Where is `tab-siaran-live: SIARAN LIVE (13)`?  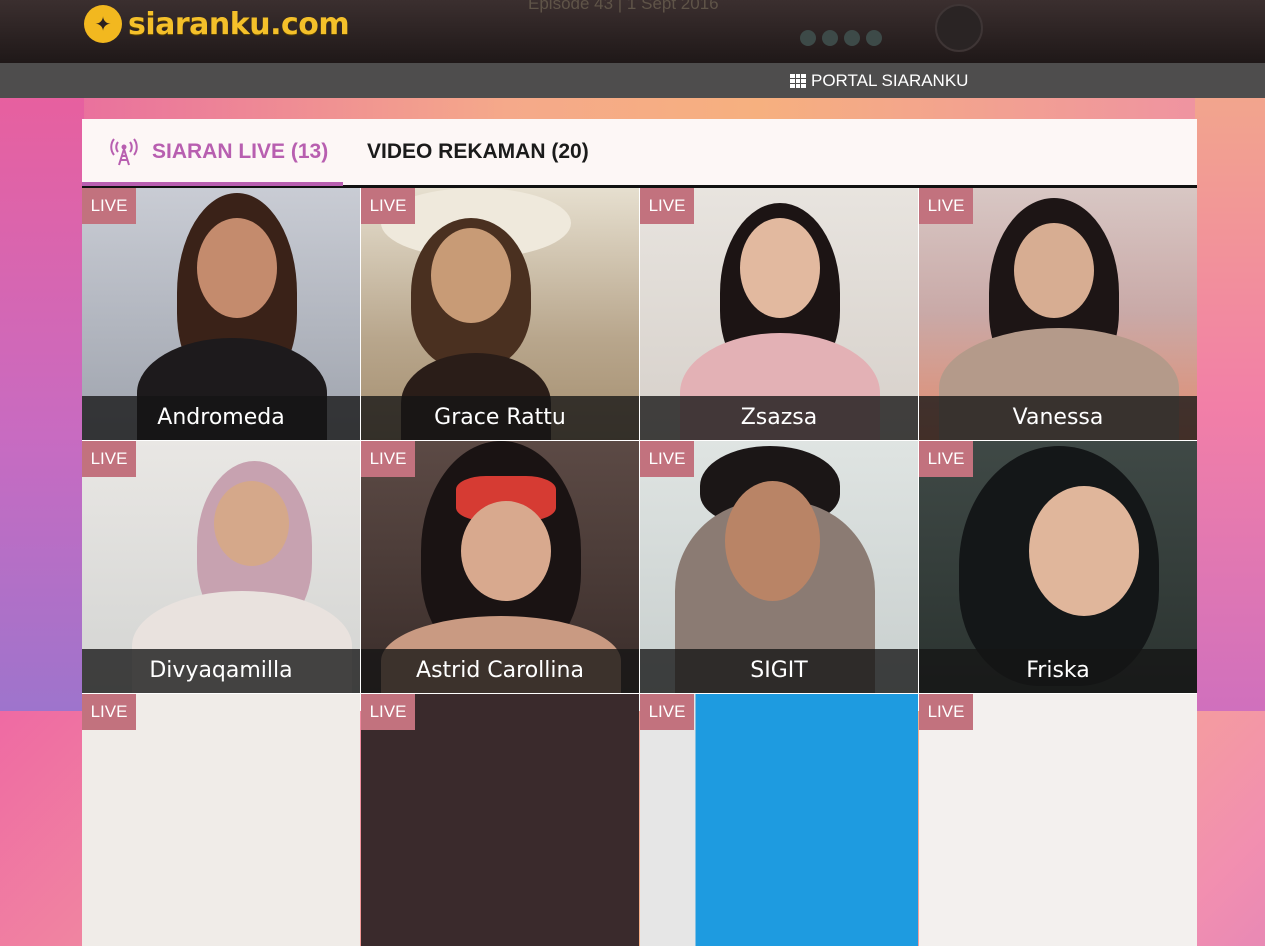
tab-siaran-live: SIARAN LIVE (13) is located at coordinates (219, 152).